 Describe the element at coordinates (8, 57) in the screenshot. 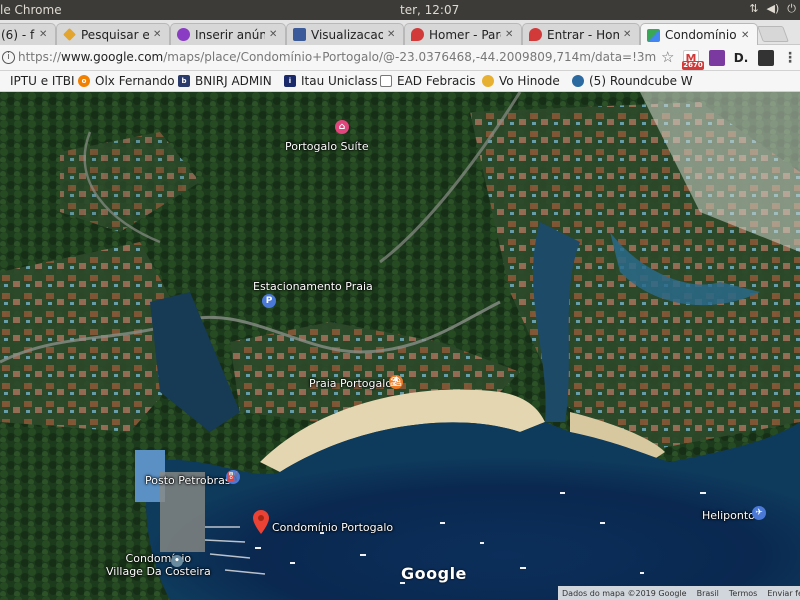

I see `site-info-icon: i` at that location.